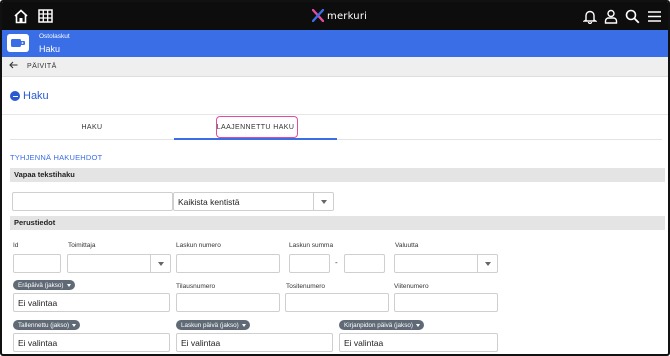 This screenshot has height=356, width=670. What do you see at coordinates (407, 245) in the screenshot?
I see `label-currency: Valuutta` at bounding box center [407, 245].